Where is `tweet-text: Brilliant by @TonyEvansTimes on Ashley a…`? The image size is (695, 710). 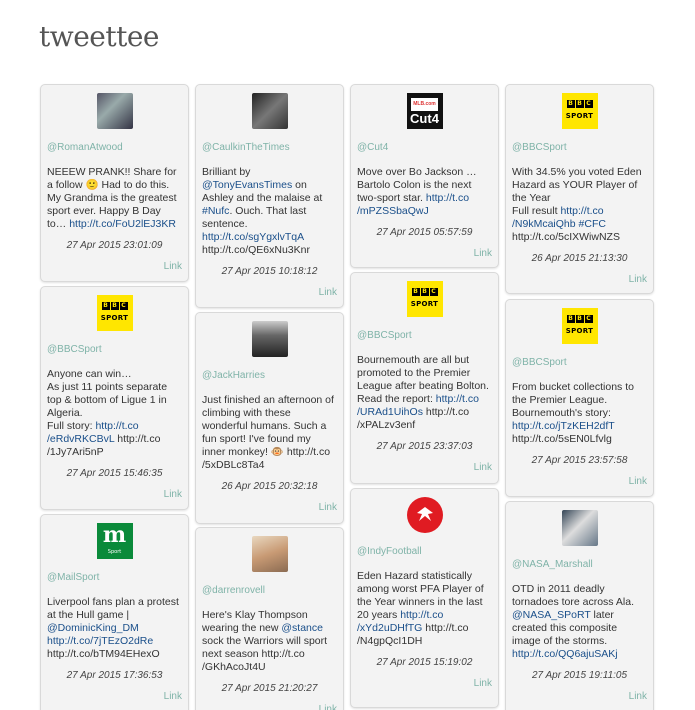
tweet-text: Brilliant by @TonyEvansTimes on Ashley a… is located at coordinates (269, 211).